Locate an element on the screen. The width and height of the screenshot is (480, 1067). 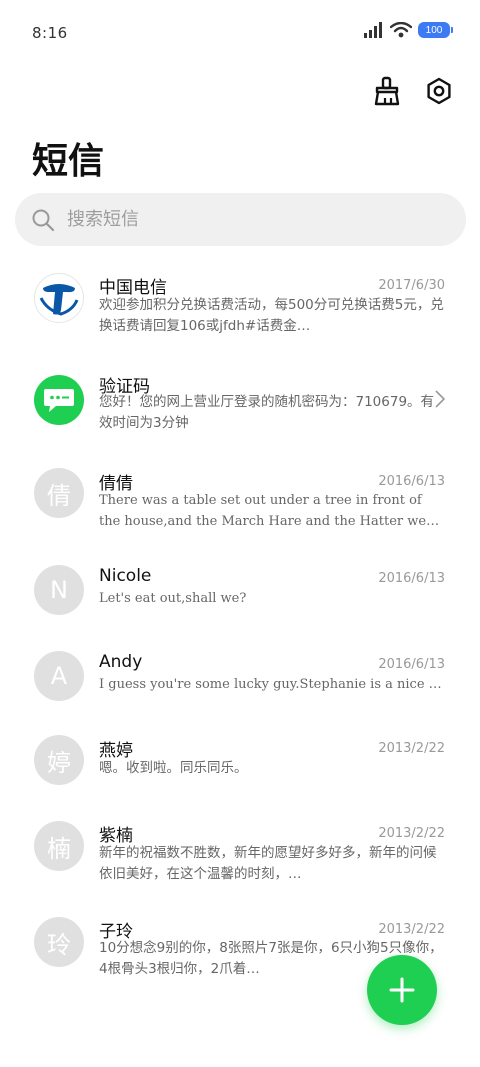
conversation-item: 验证码 您好！您的网上营业厅登录的随机密码为：710679。有效时间为3分钟 is located at coordinates (240, 402).